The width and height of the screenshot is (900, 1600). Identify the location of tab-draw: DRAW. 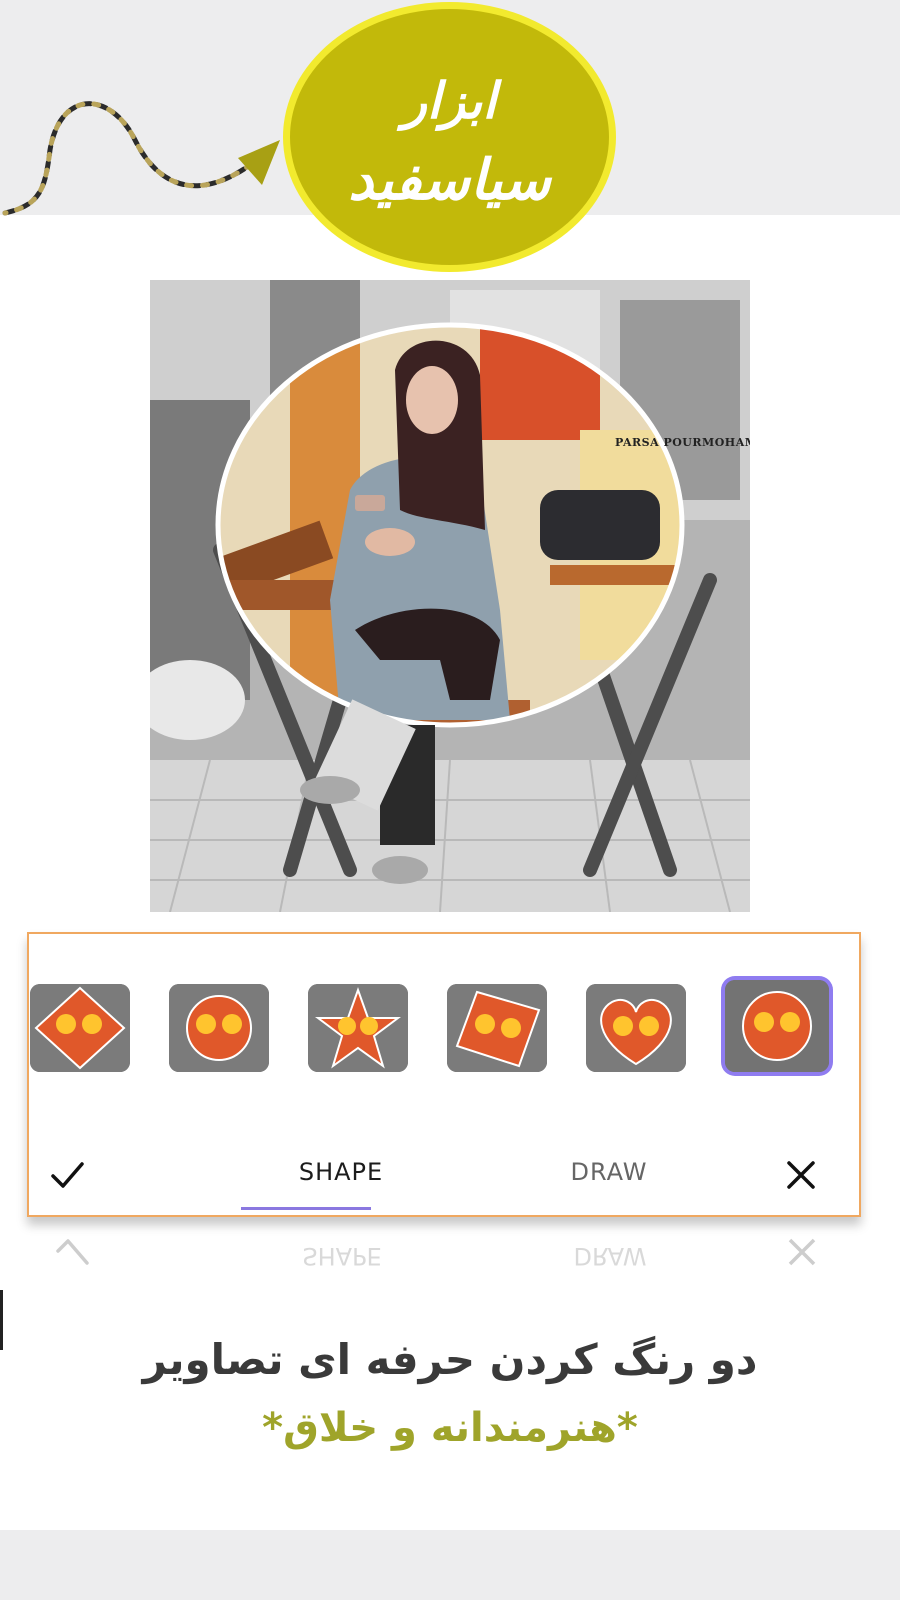
(609, 1172).